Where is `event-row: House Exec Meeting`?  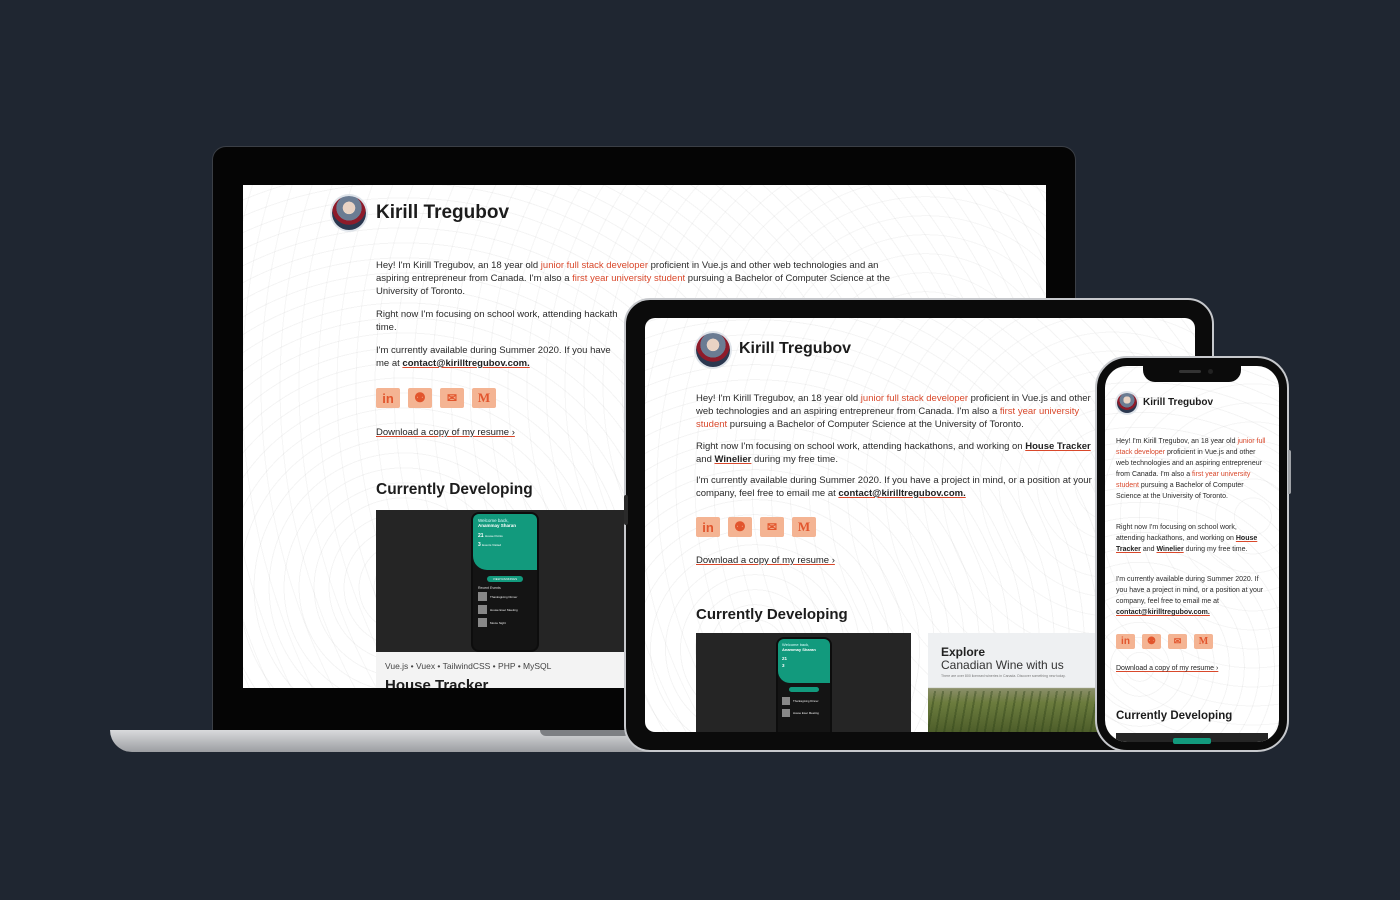
event-row: House Exec Meeting is located at coordinates (505, 609).